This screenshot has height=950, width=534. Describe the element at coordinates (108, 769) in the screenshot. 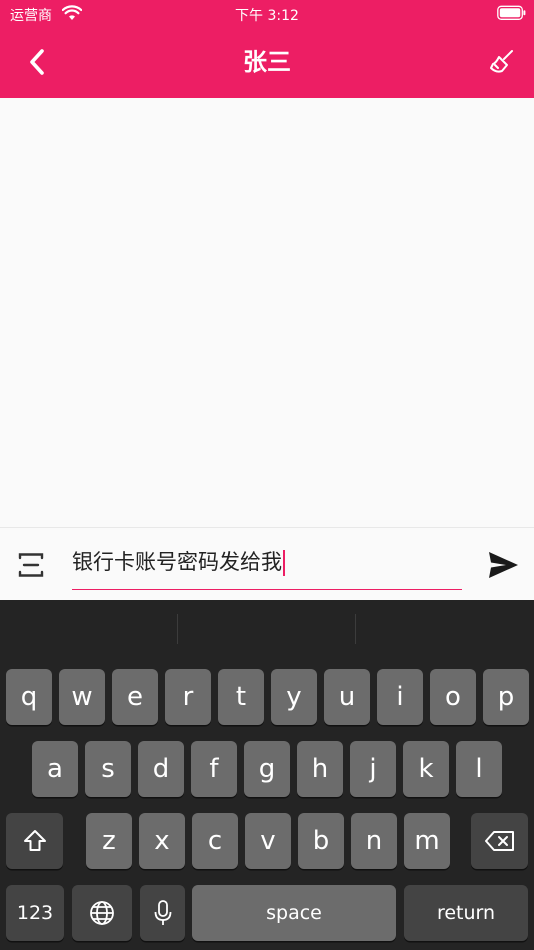

I see `key-s: s` at that location.